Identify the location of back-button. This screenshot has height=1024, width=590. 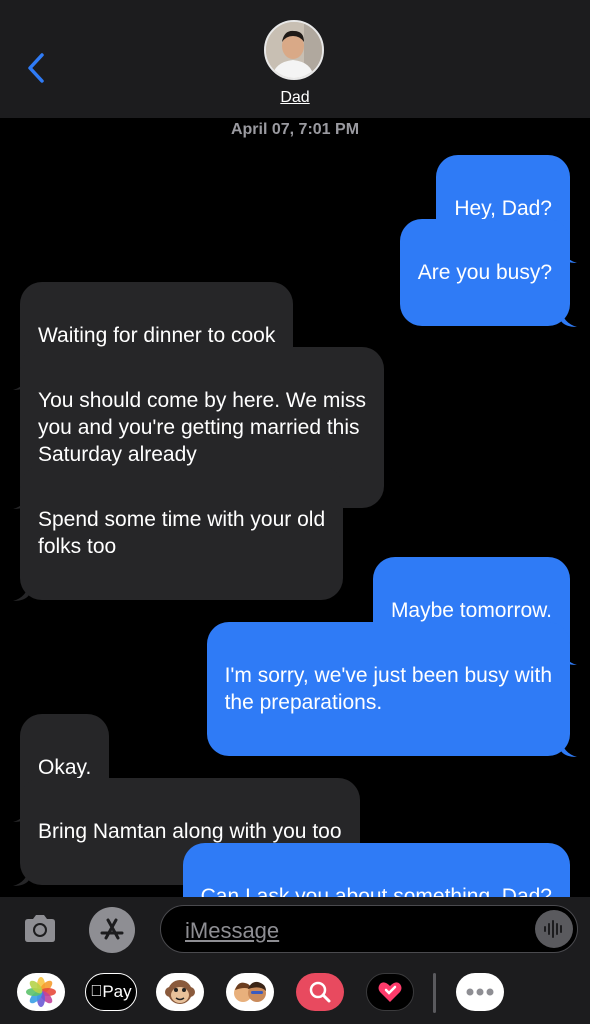
(36, 68).